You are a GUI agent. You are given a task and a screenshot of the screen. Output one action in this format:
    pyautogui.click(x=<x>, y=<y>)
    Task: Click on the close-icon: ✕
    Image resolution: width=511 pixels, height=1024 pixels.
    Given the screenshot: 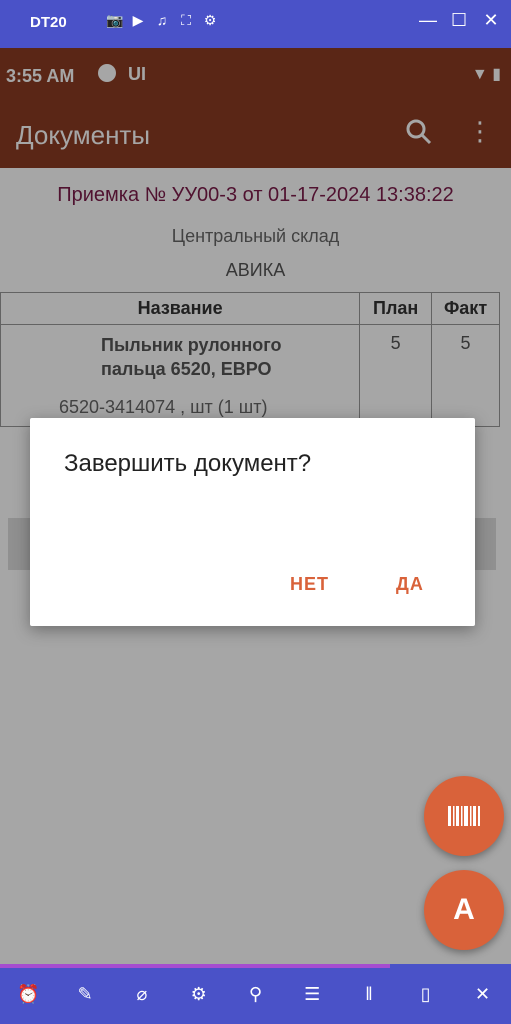 What is the action you would take?
    pyautogui.click(x=491, y=20)
    